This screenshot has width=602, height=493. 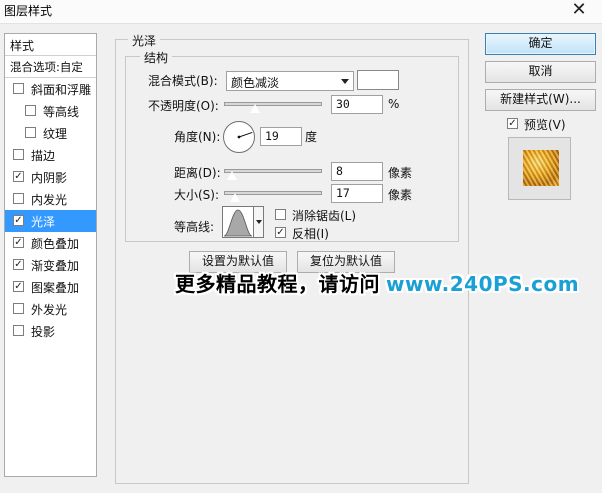 I want to click on size-slider-thumb, so click(x=235, y=197).